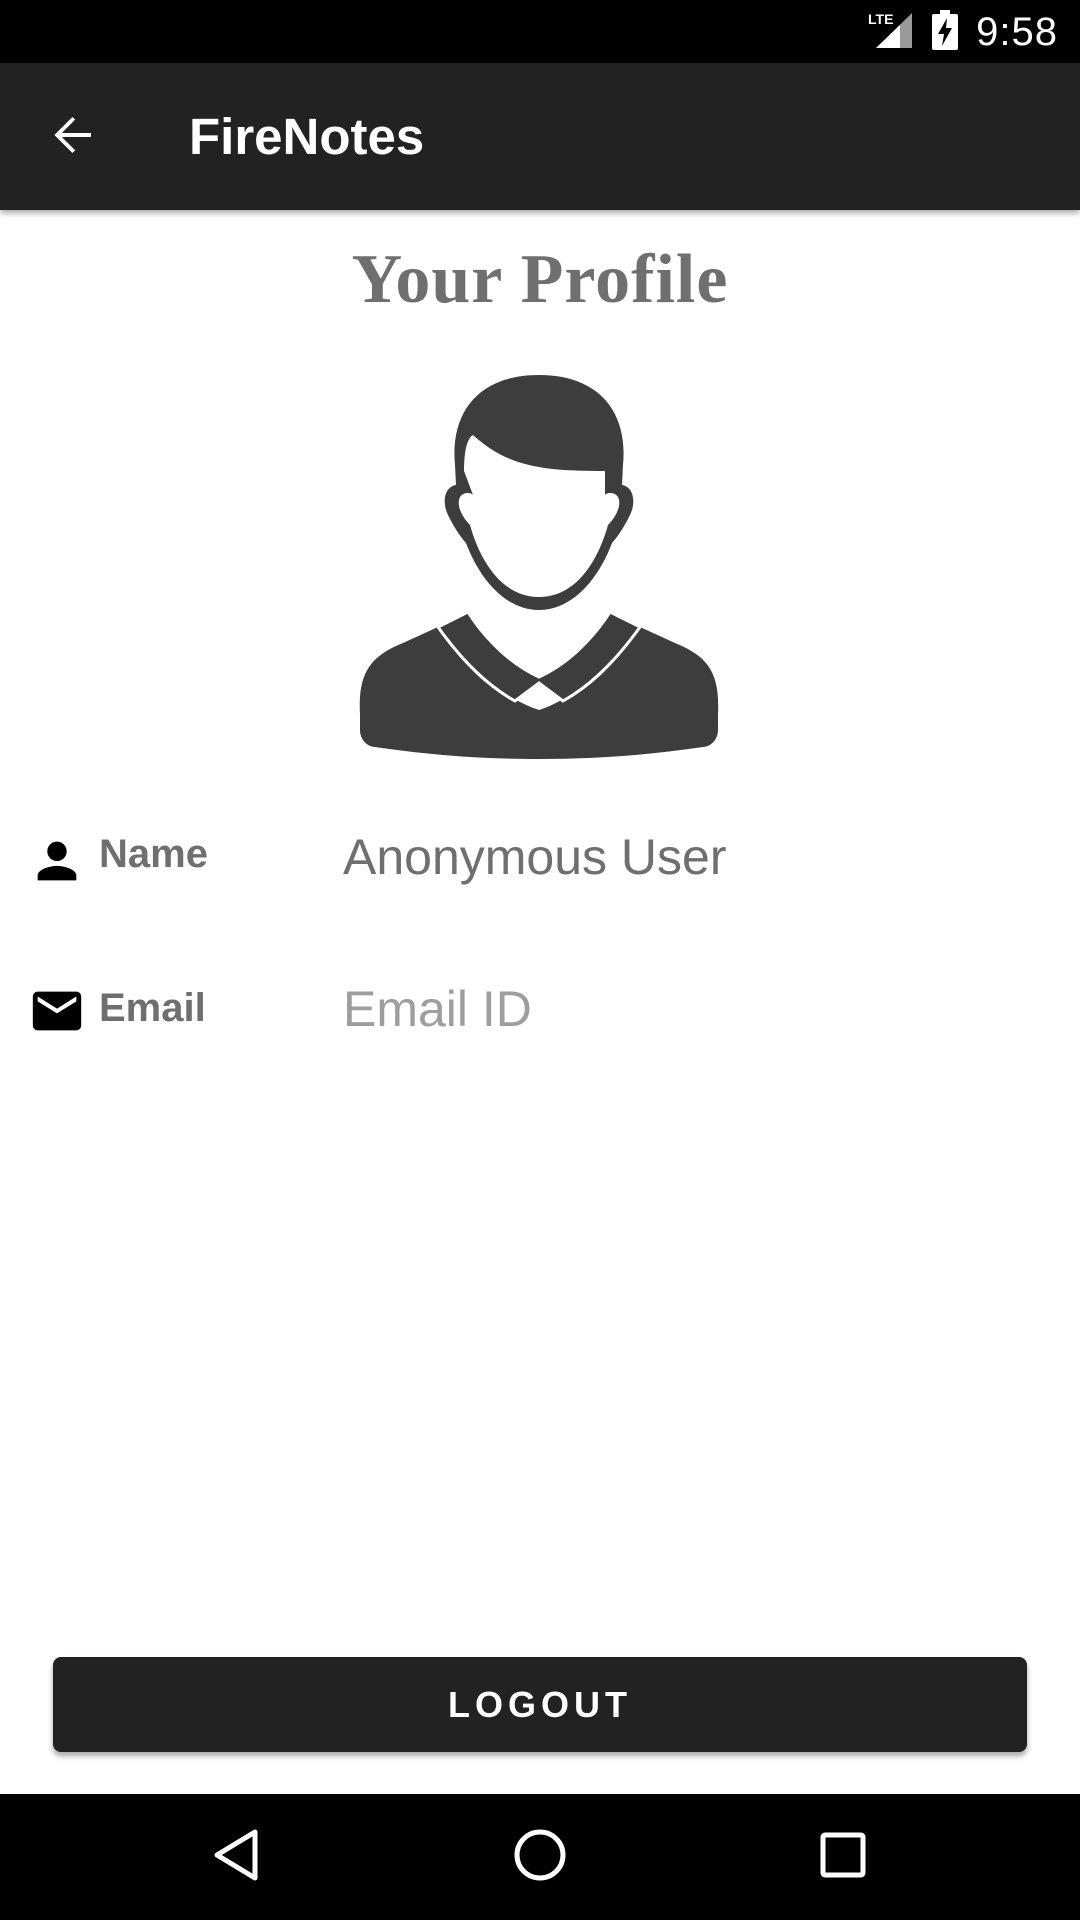 The width and height of the screenshot is (1080, 1920). I want to click on page-title: Your Profile, so click(540, 279).